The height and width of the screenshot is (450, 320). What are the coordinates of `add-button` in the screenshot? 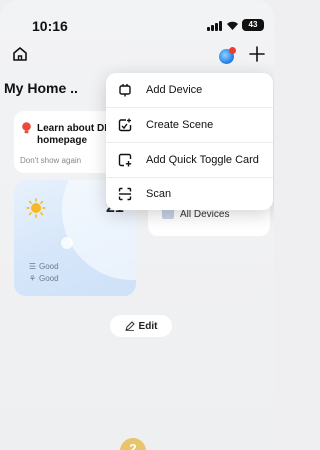 It's located at (257, 54).